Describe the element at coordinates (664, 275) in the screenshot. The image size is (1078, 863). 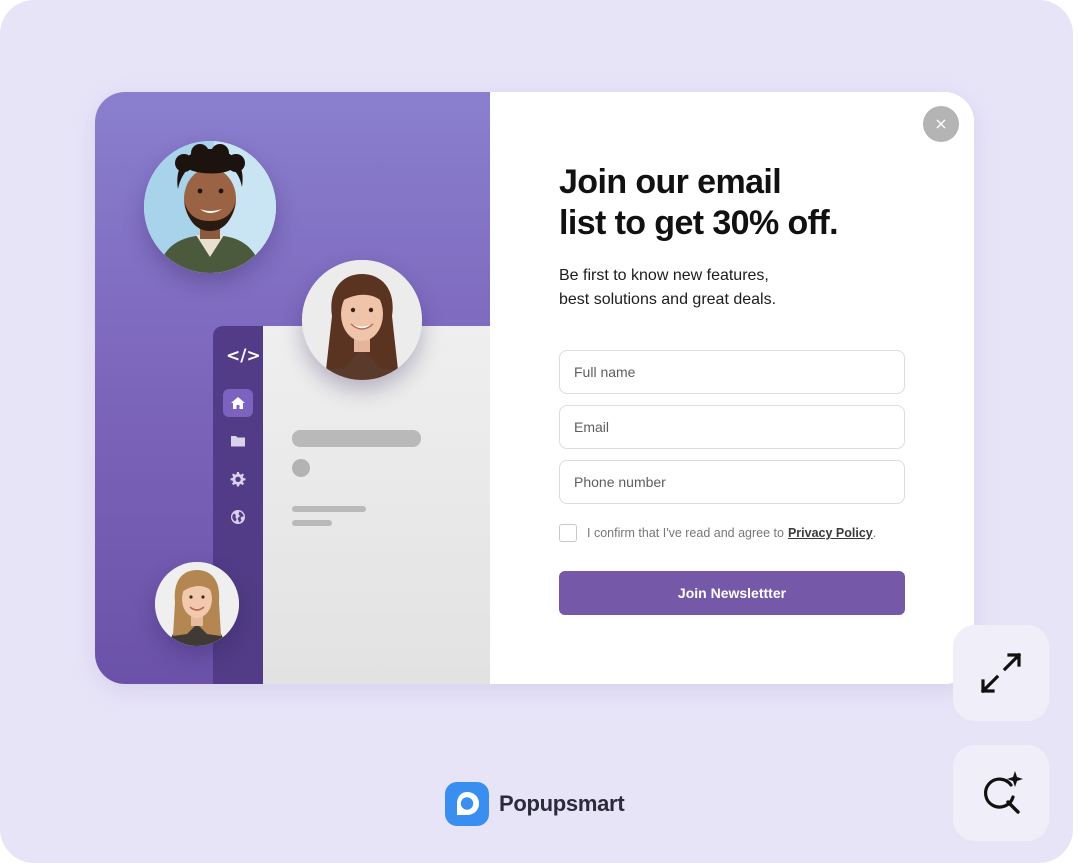
I see `subtext-line-1: Be first to know new features,` at that location.